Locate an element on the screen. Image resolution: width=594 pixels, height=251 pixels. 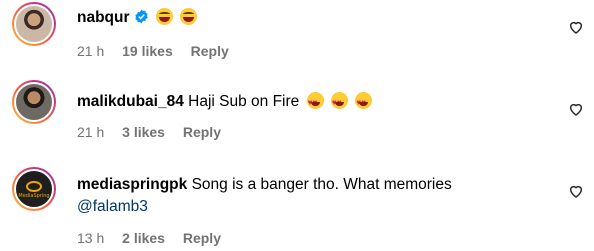
timestamp: 13 h is located at coordinates (90, 238).